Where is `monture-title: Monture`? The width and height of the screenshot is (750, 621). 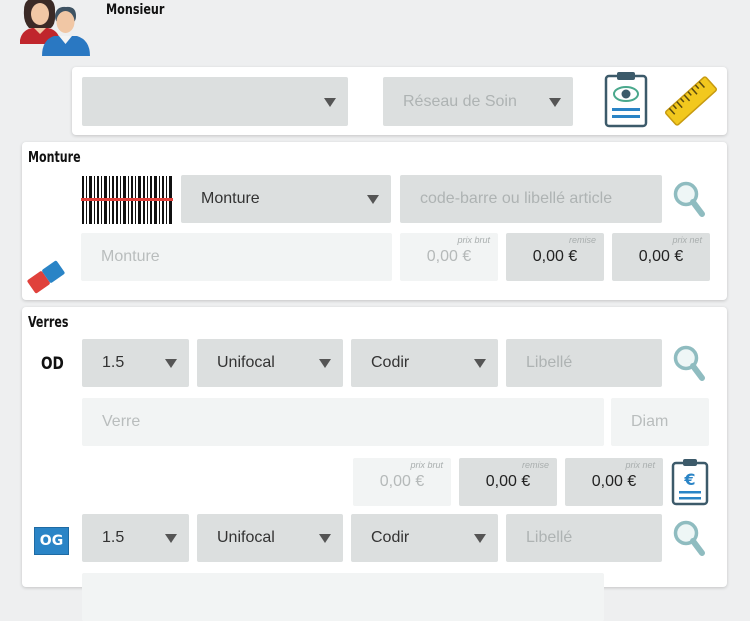 monture-title: Monture is located at coordinates (54, 157).